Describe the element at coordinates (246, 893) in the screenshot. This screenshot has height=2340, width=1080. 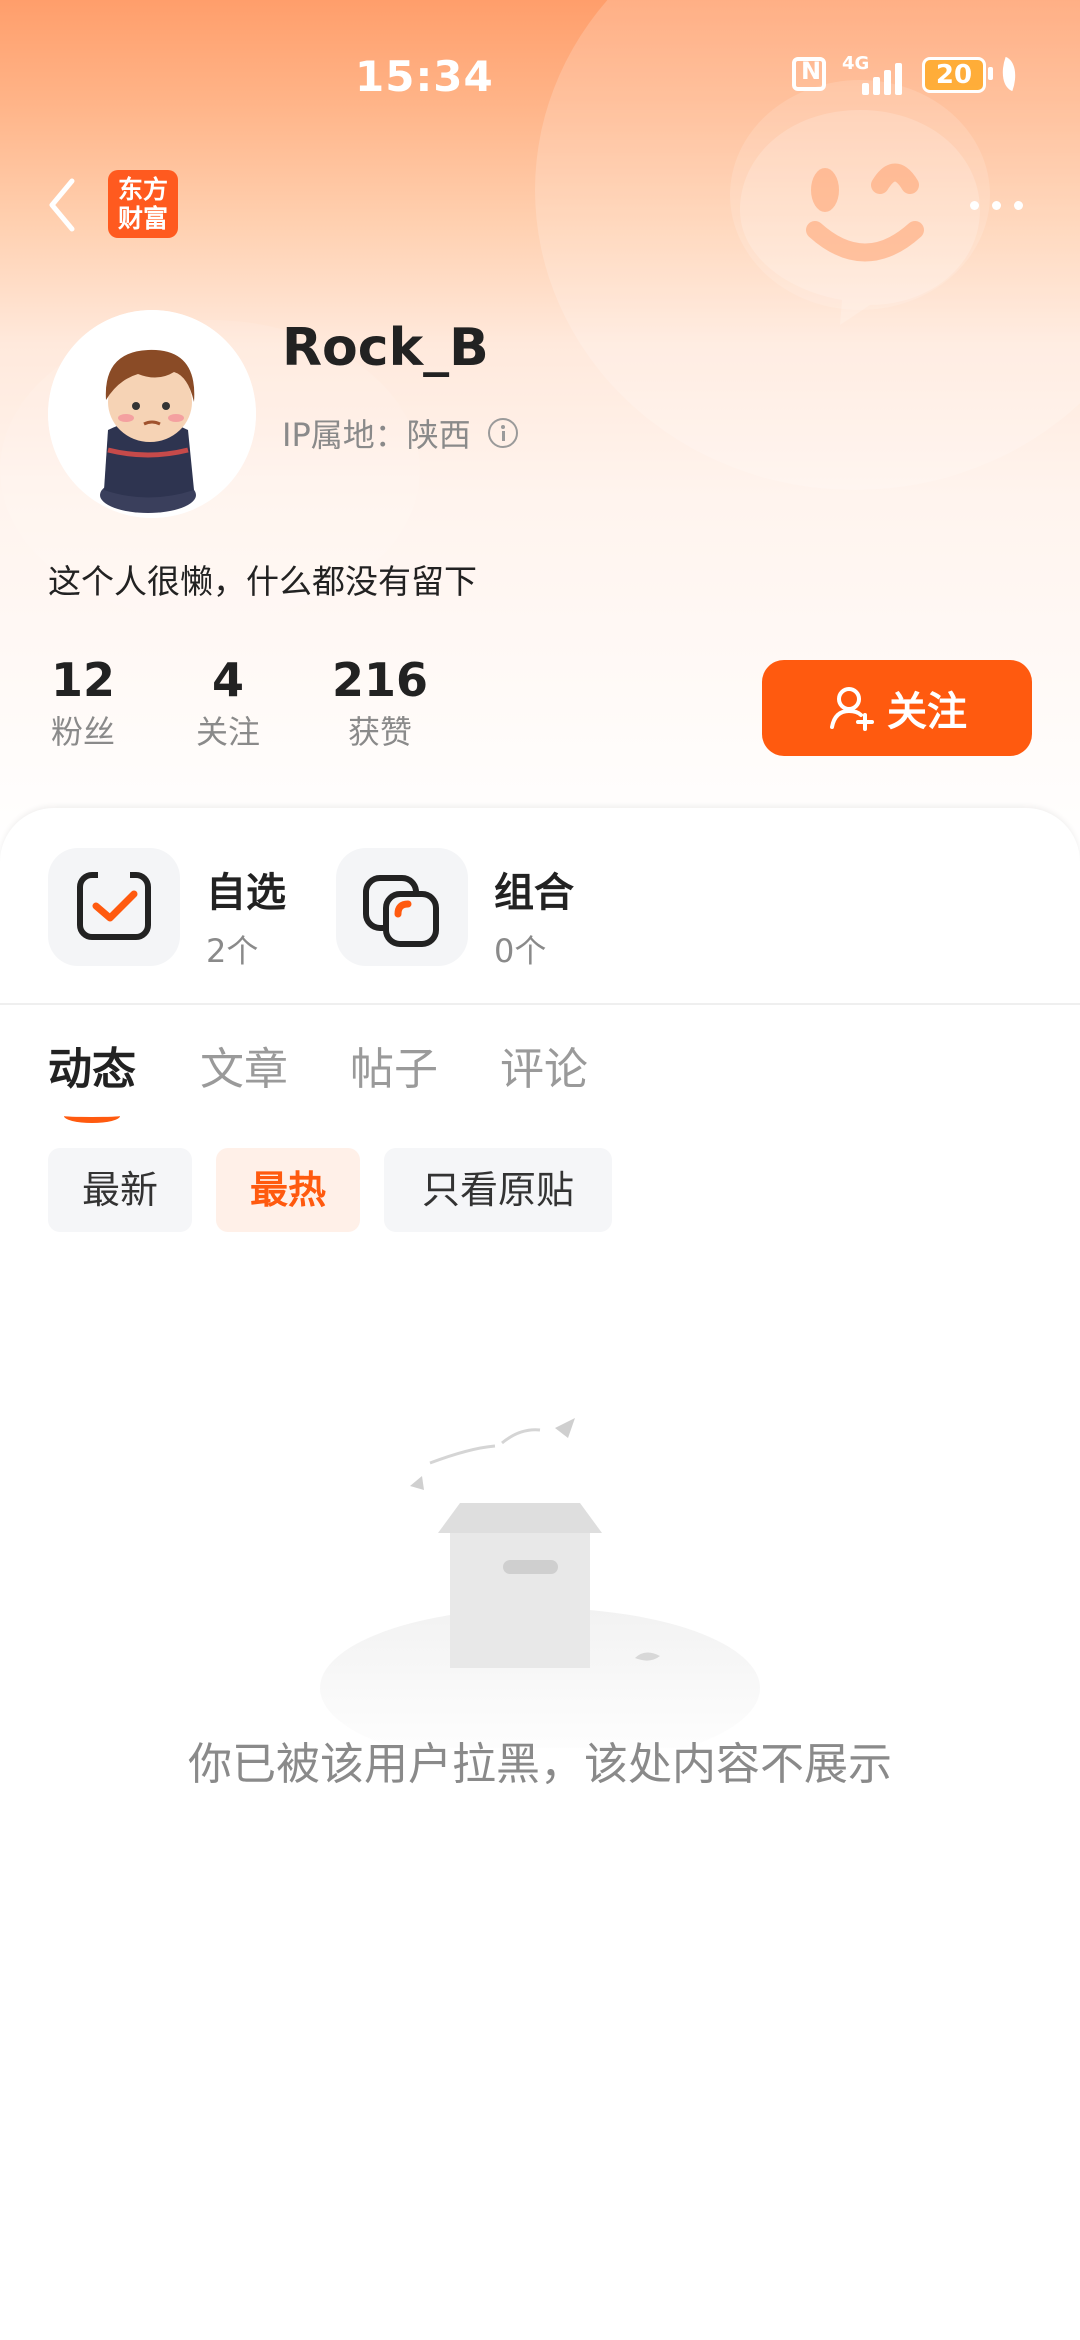
I see `tool-title: 自选` at that location.